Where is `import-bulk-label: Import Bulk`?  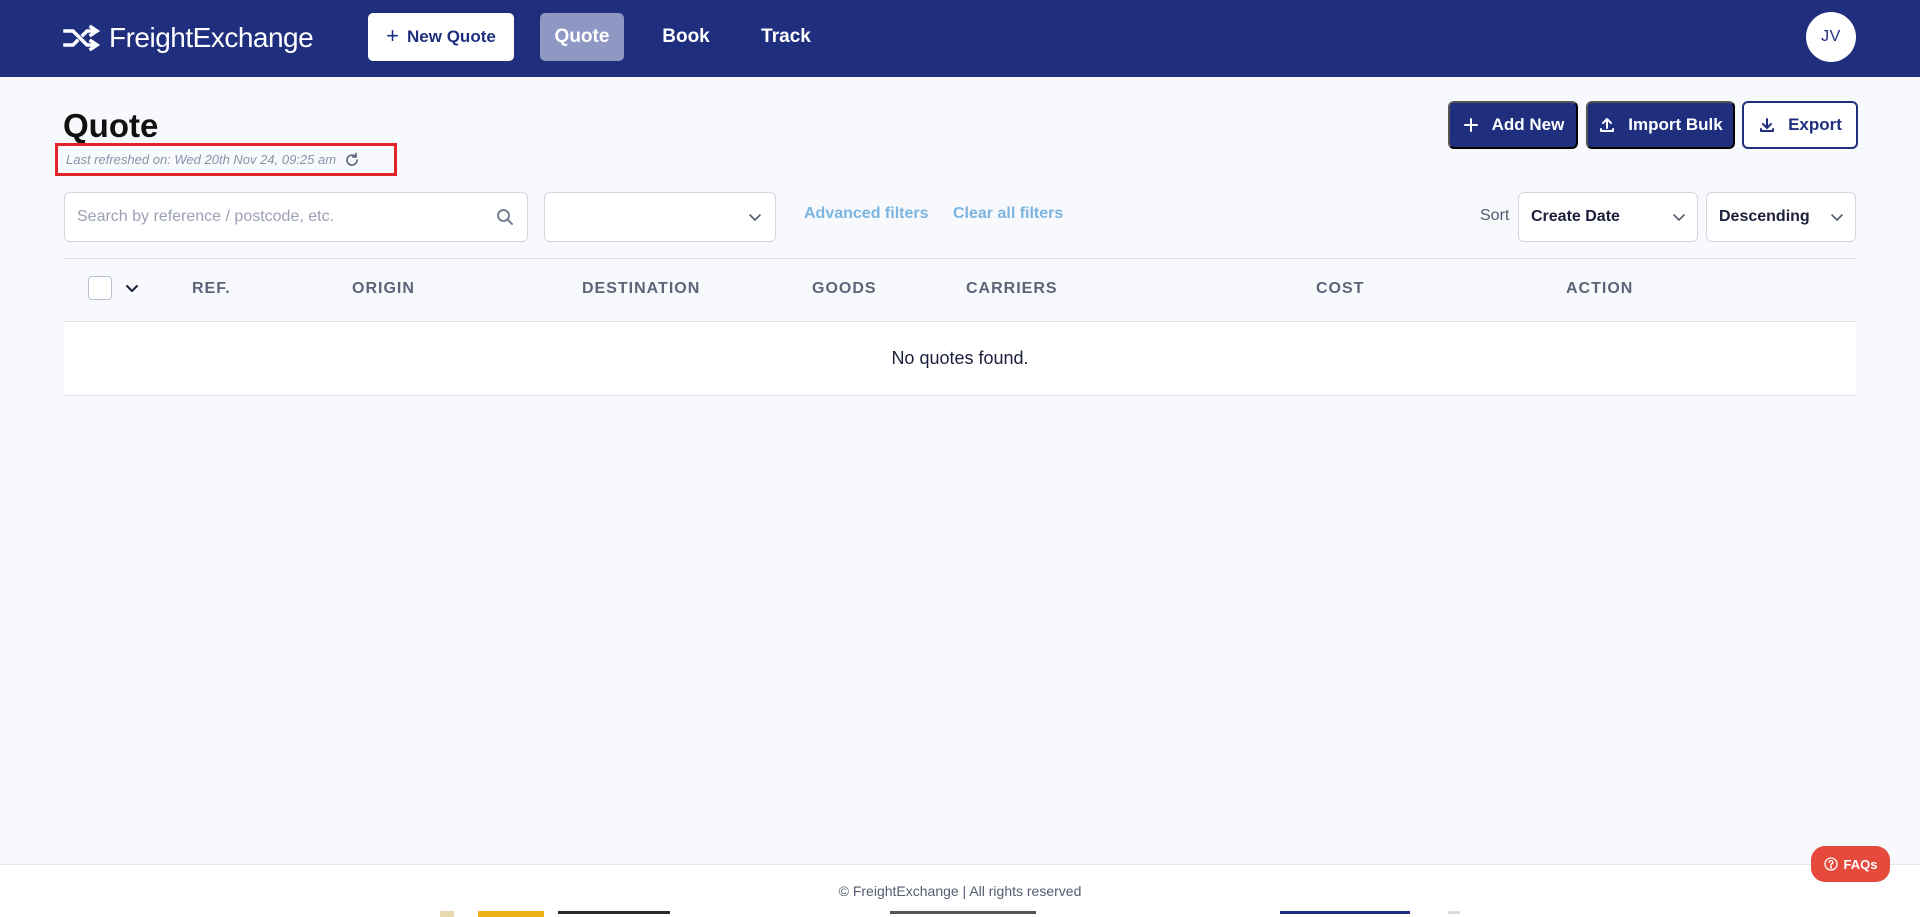
import-bulk-label: Import Bulk is located at coordinates (1675, 124).